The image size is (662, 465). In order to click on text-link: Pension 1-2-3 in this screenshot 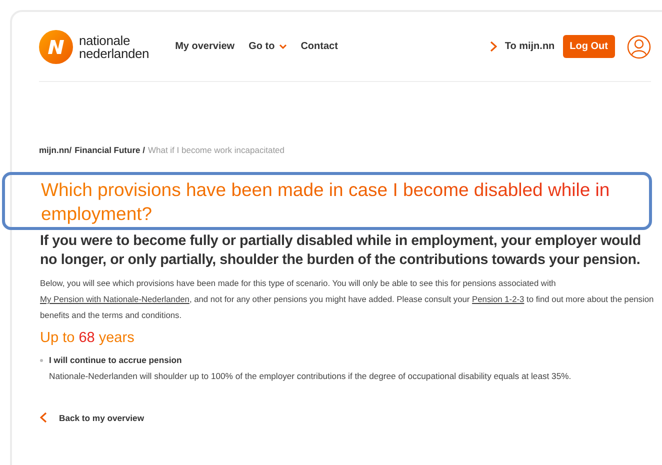, I will do `click(498, 299)`.